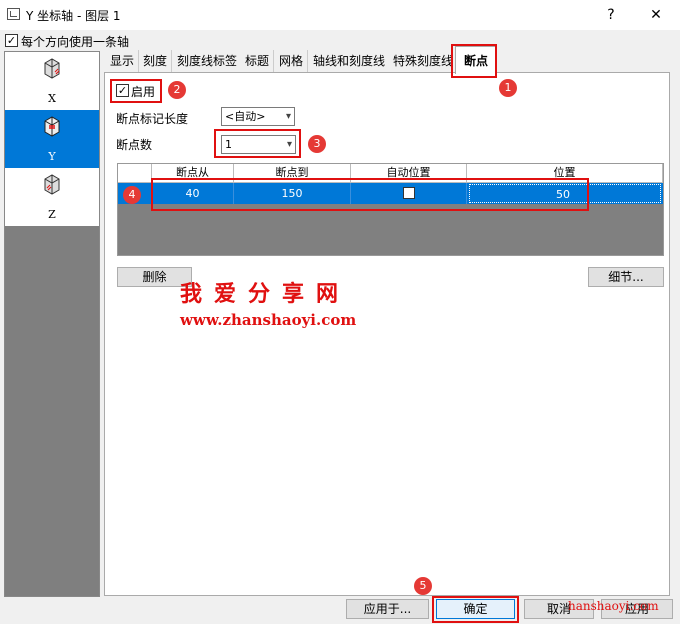  I want to click on one-axis-checkbox: ✓, so click(11, 40).